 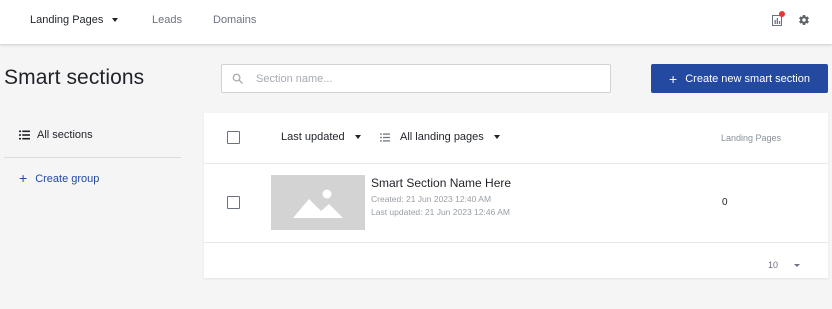 I want to click on updated-date: Last updated: 21 Jun 2023 12:46 AM, so click(x=440, y=212).